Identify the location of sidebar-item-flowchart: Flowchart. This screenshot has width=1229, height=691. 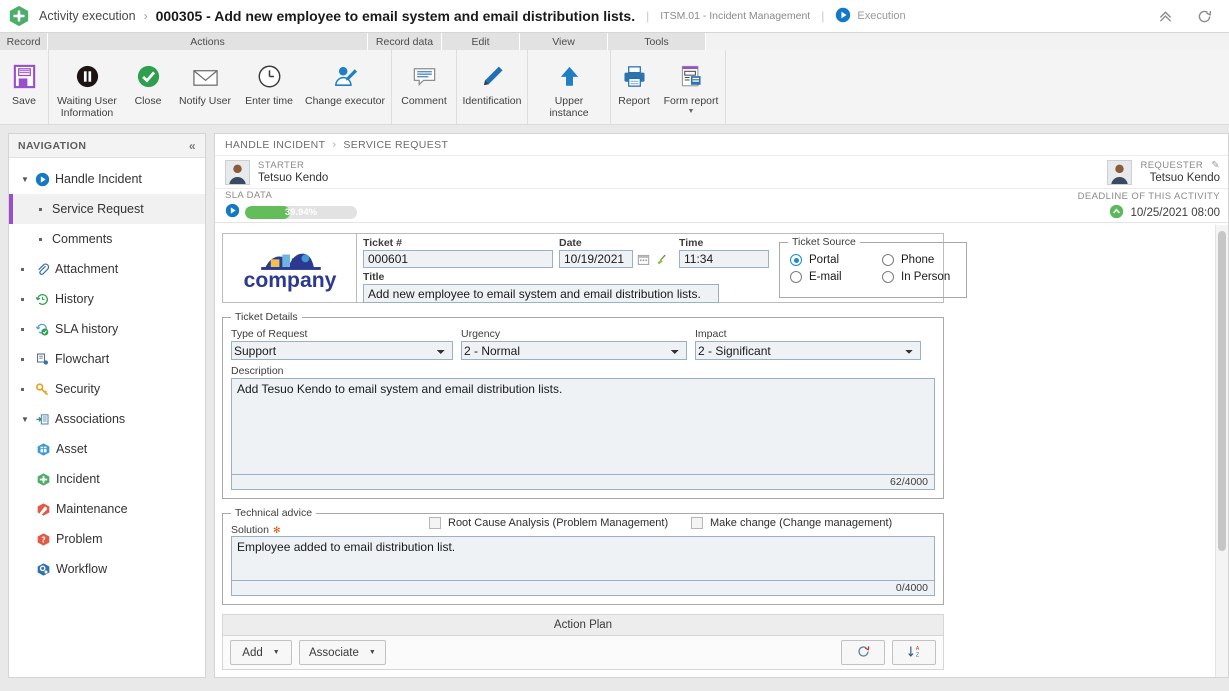
(107, 359).